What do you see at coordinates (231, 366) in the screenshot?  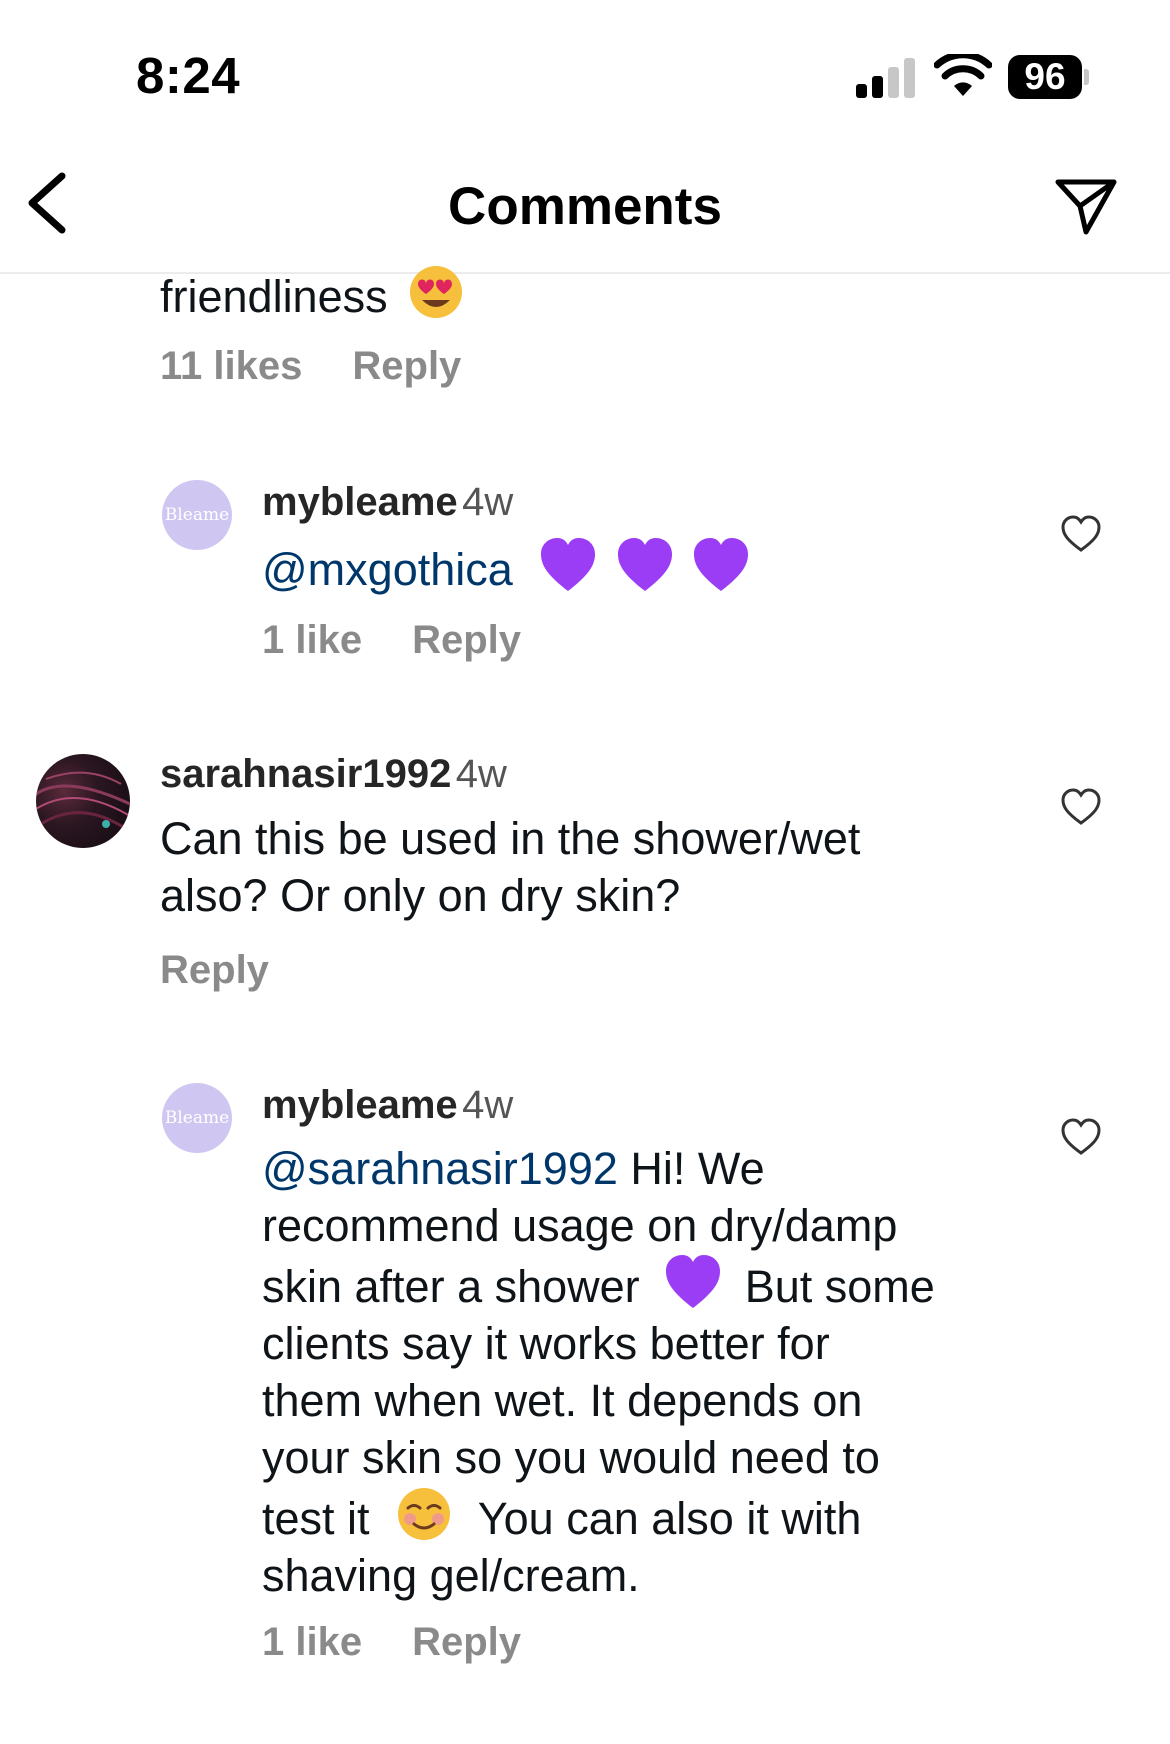 I see `likes-count: 11 likes` at bounding box center [231, 366].